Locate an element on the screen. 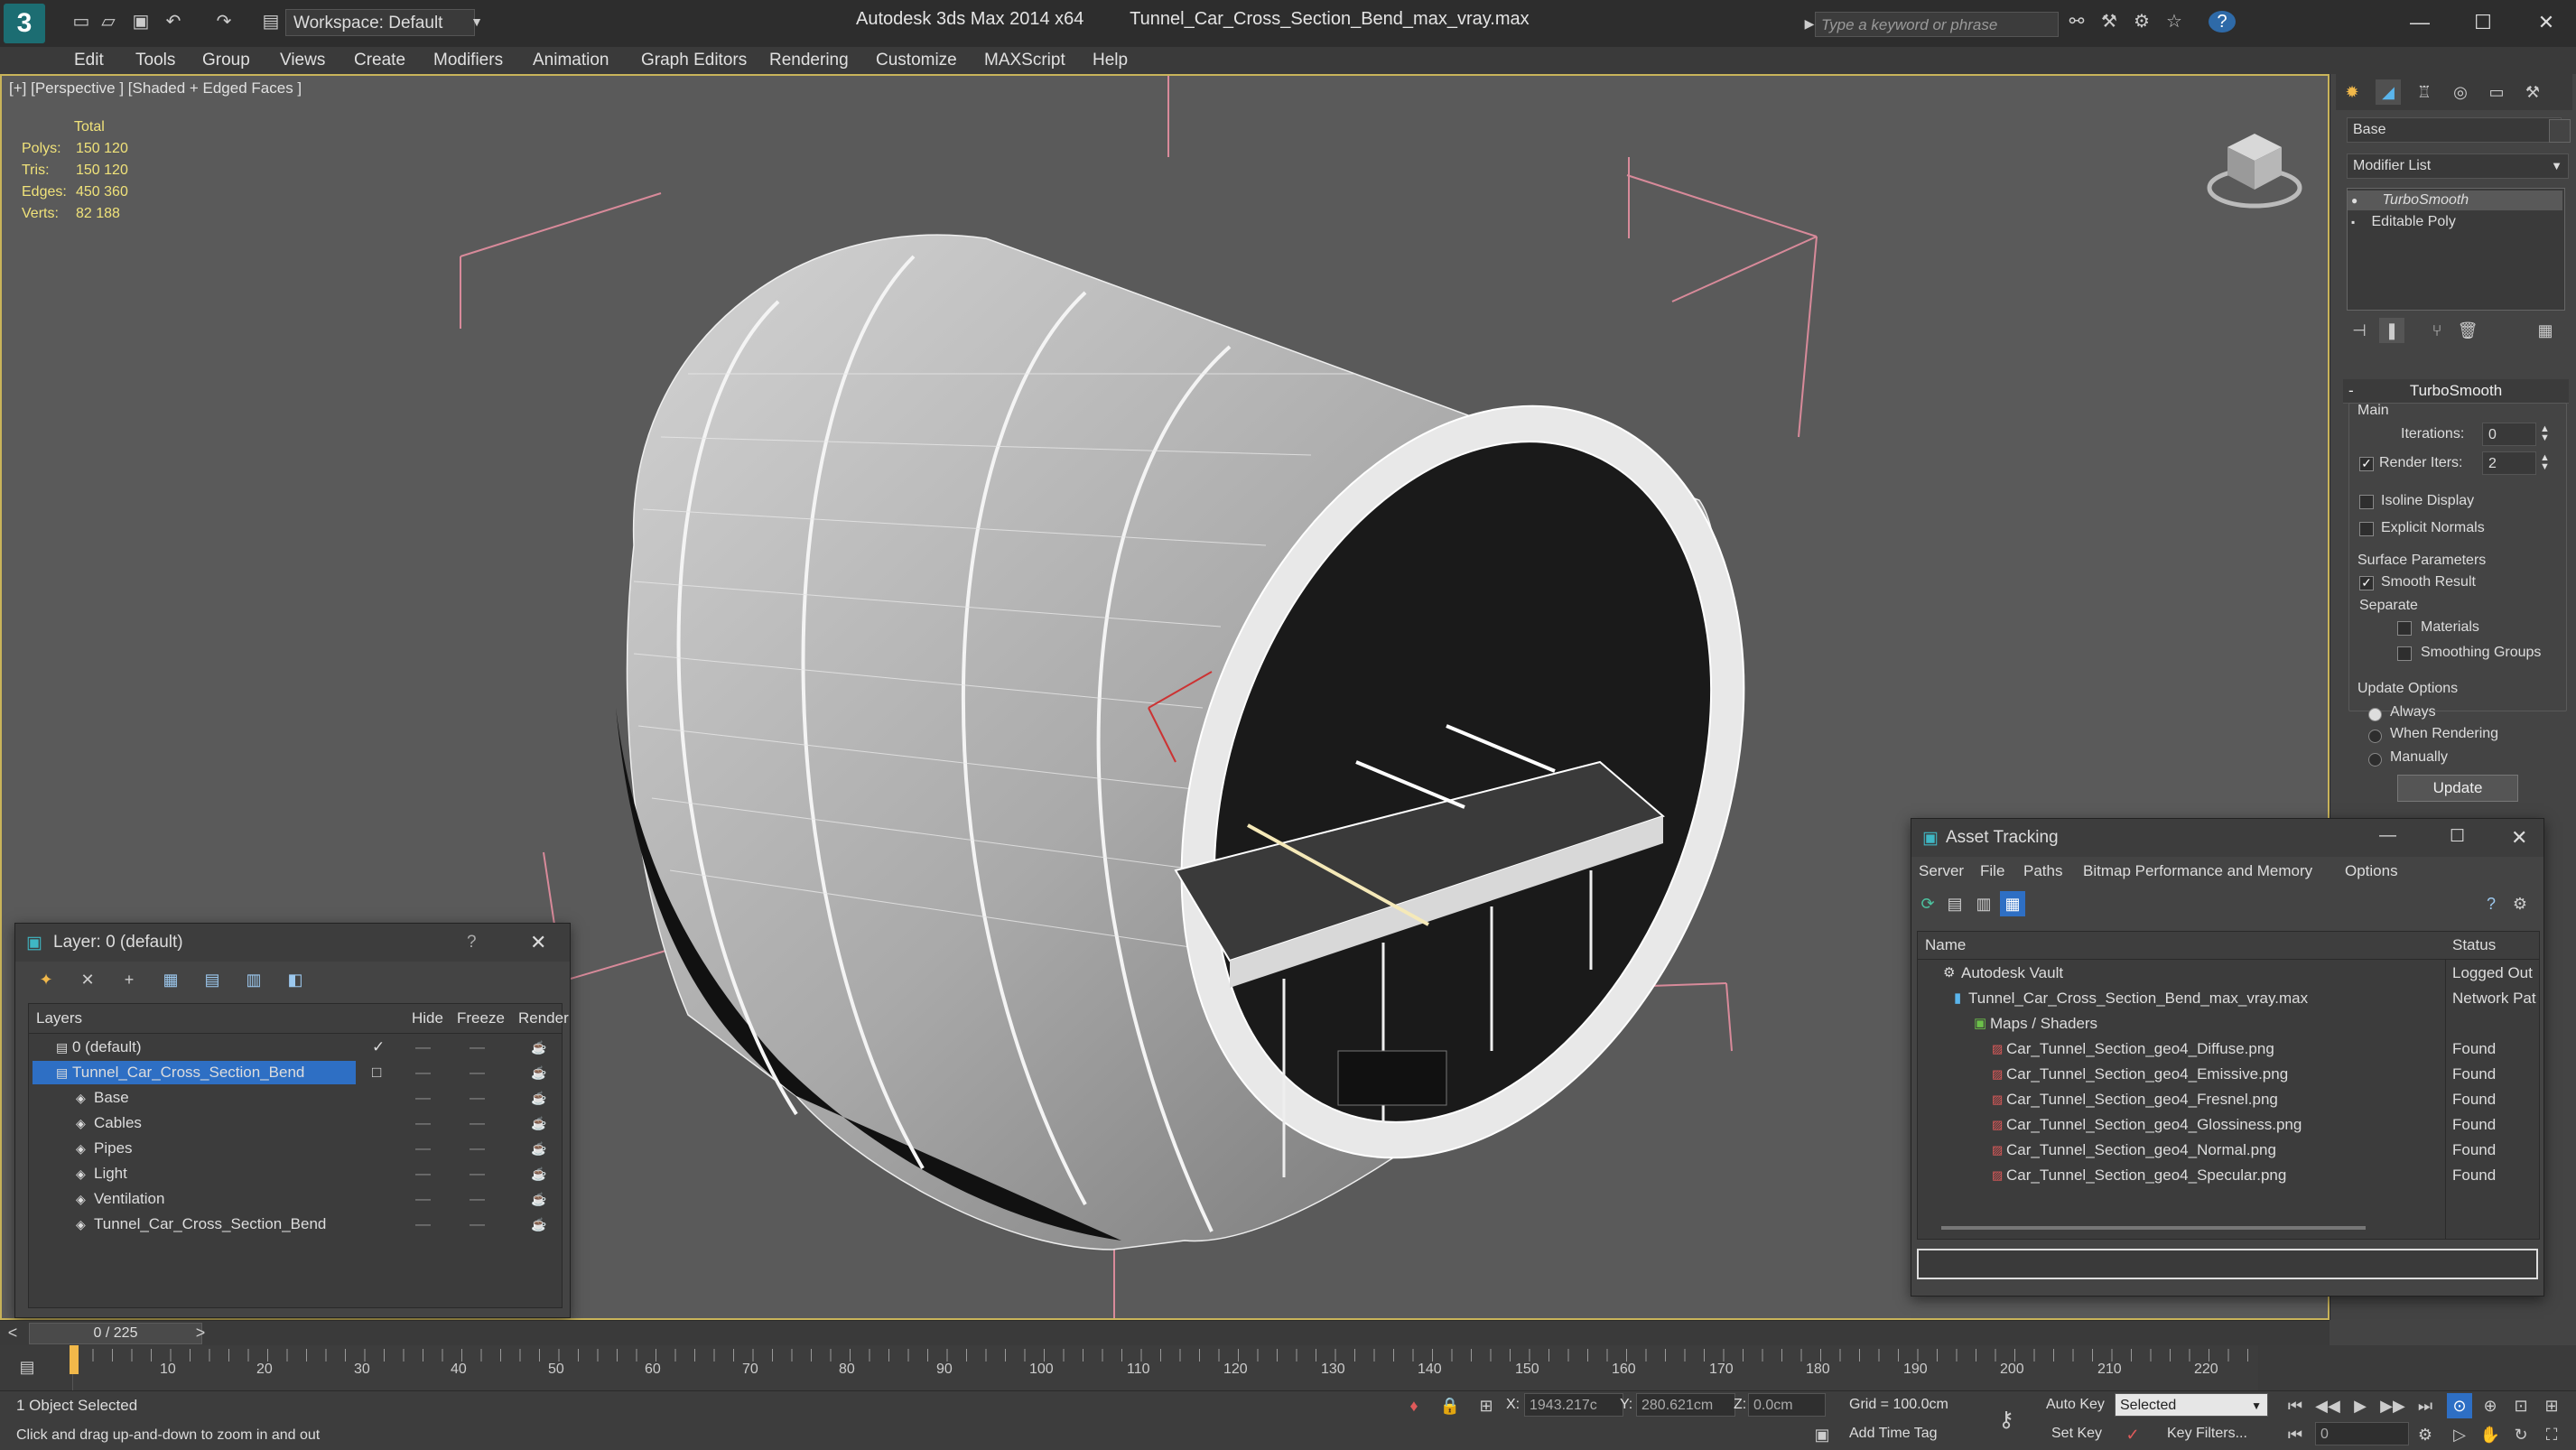 The image size is (2576, 1450). pan-view-icon: ✋ is located at coordinates (2490, 1434).